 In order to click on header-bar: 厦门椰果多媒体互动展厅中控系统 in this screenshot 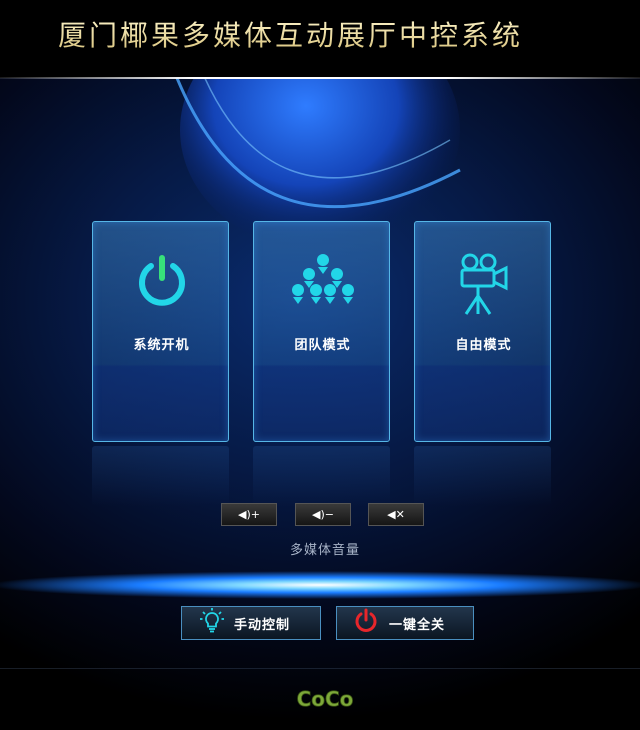, I will do `click(320, 39)`.